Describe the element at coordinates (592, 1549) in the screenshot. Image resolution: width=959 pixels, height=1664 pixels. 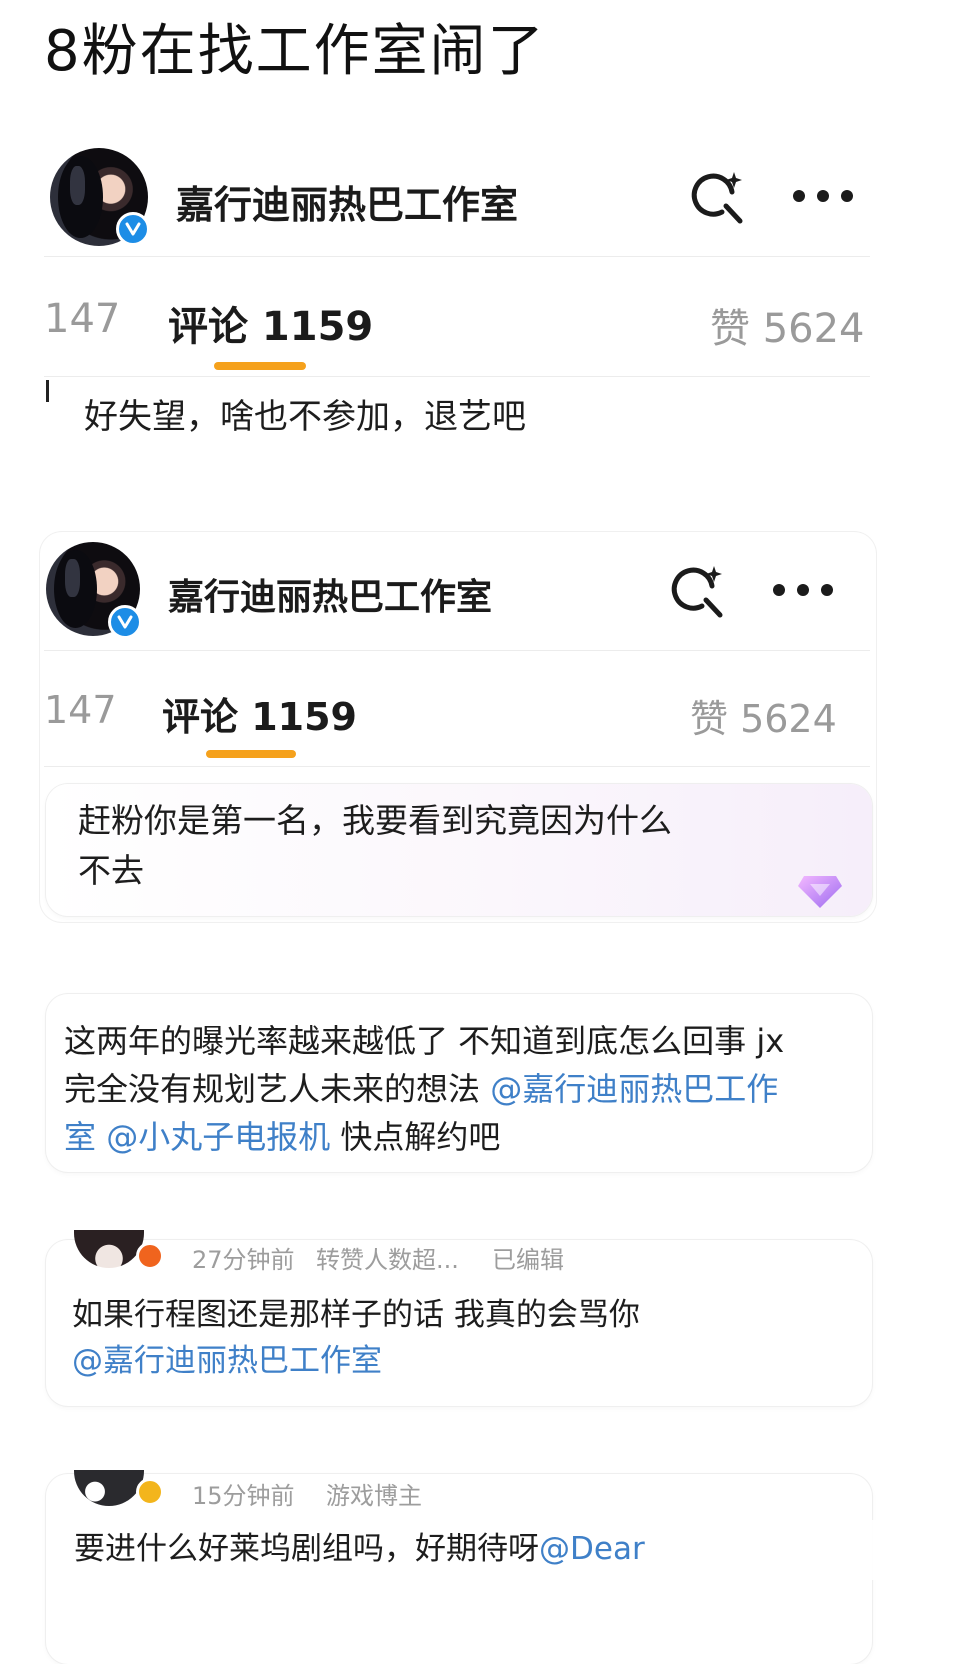
I see `mention-link: @Dear` at that location.